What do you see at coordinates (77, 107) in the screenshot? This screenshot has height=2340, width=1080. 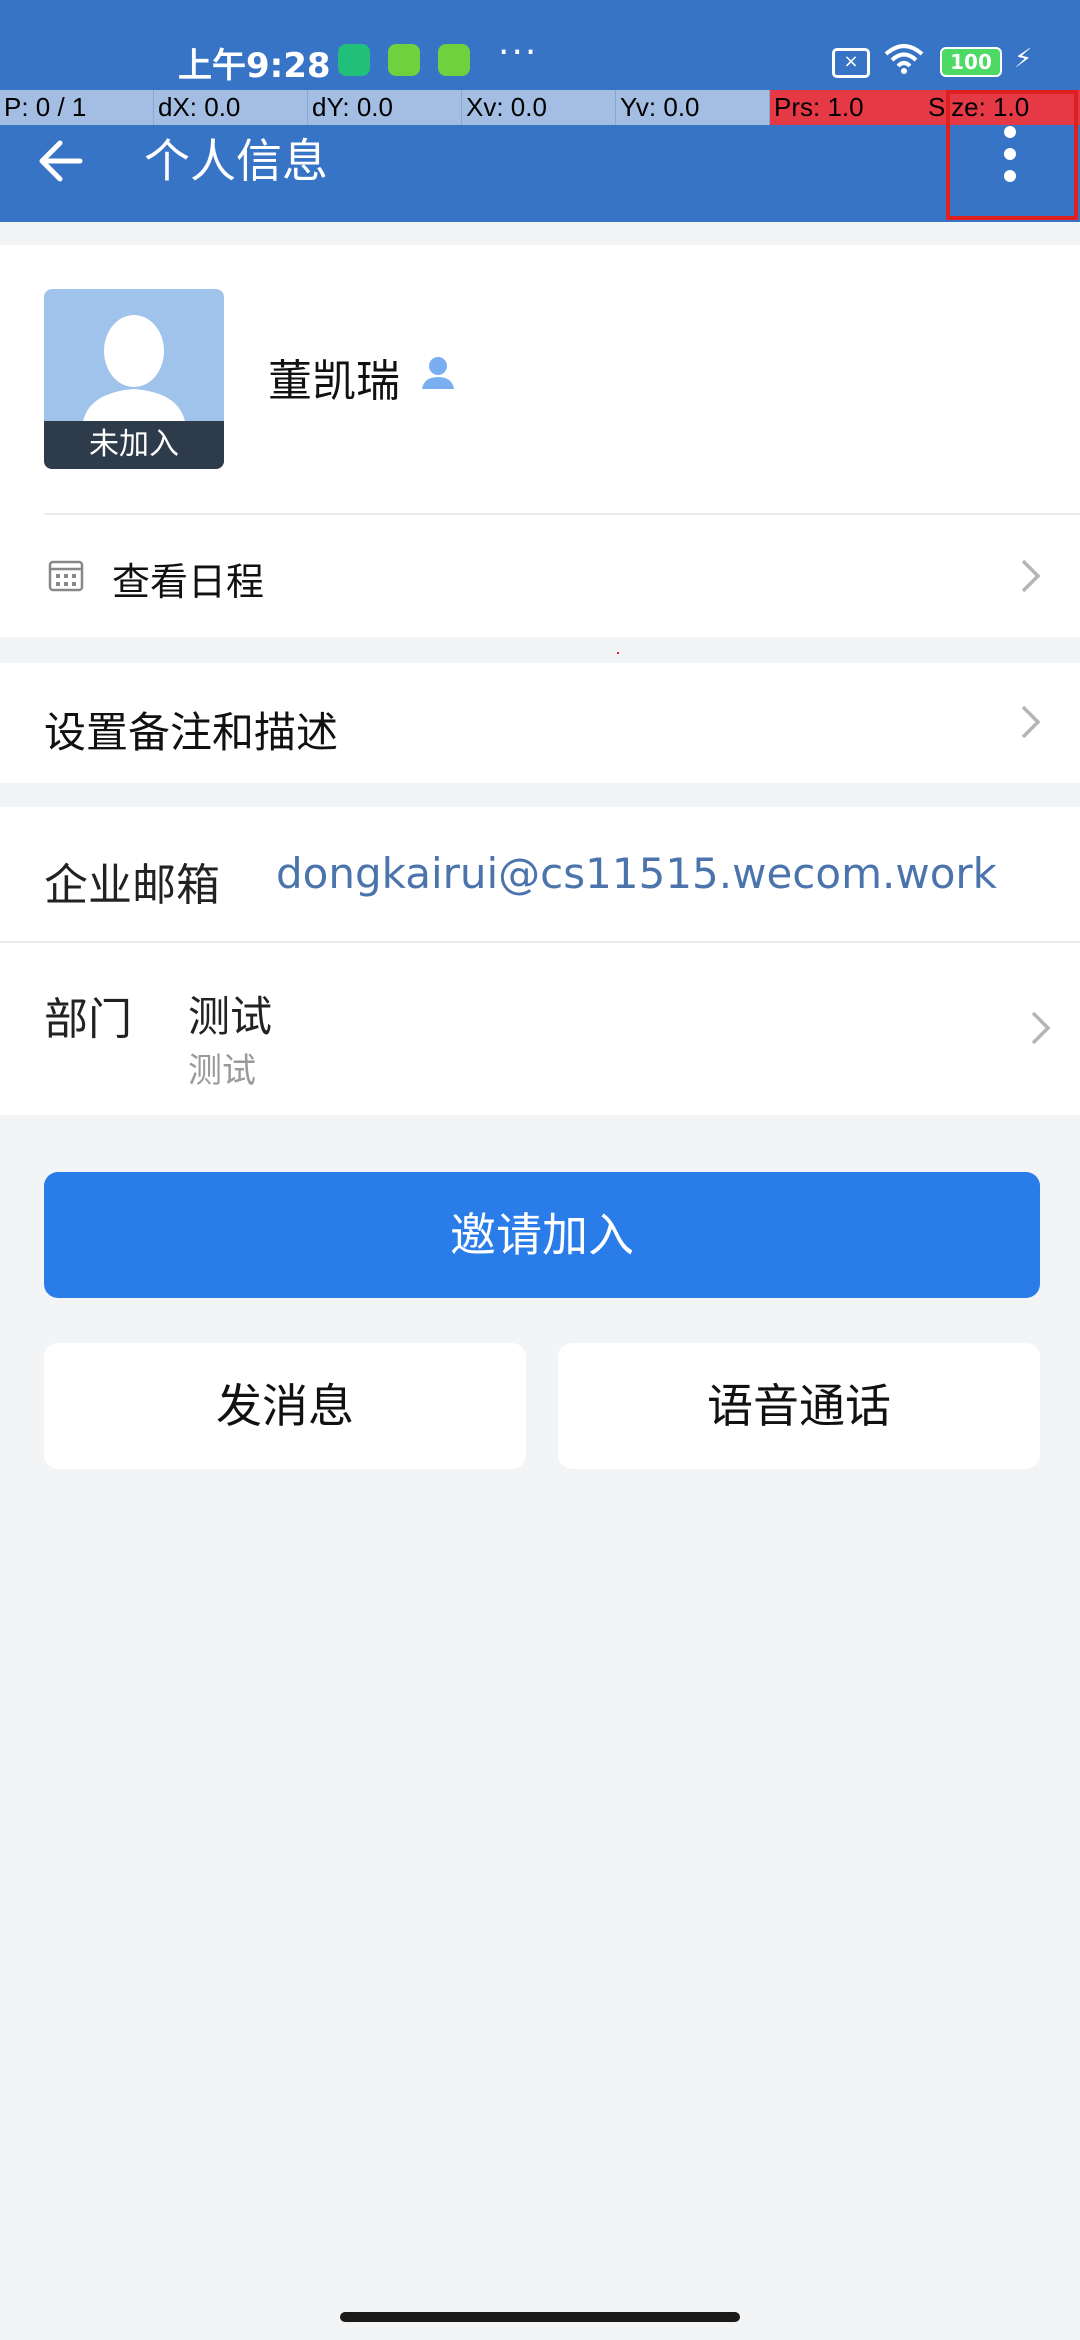 I see `overlay-pointer-count: P: 0 / 1` at bounding box center [77, 107].